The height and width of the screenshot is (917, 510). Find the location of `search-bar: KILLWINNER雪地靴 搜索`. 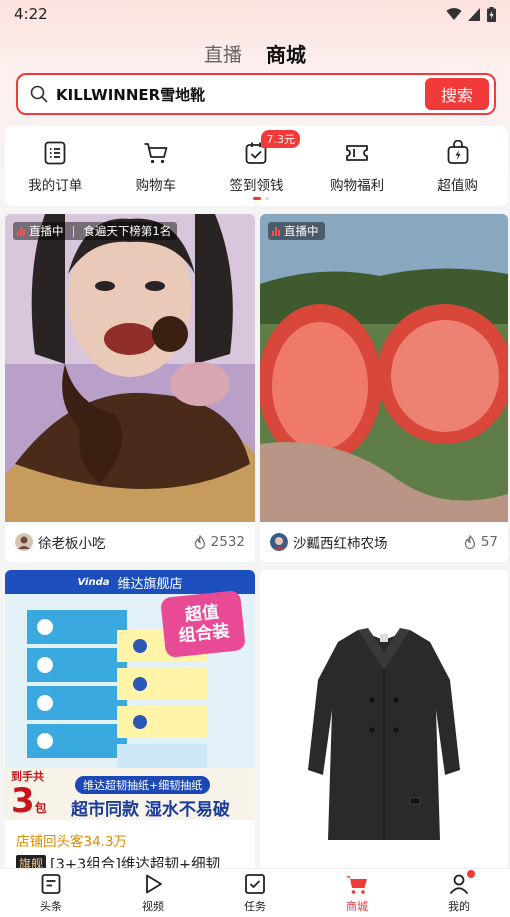

search-bar: KILLWINNER雪地靴 搜索 is located at coordinates (256, 94).